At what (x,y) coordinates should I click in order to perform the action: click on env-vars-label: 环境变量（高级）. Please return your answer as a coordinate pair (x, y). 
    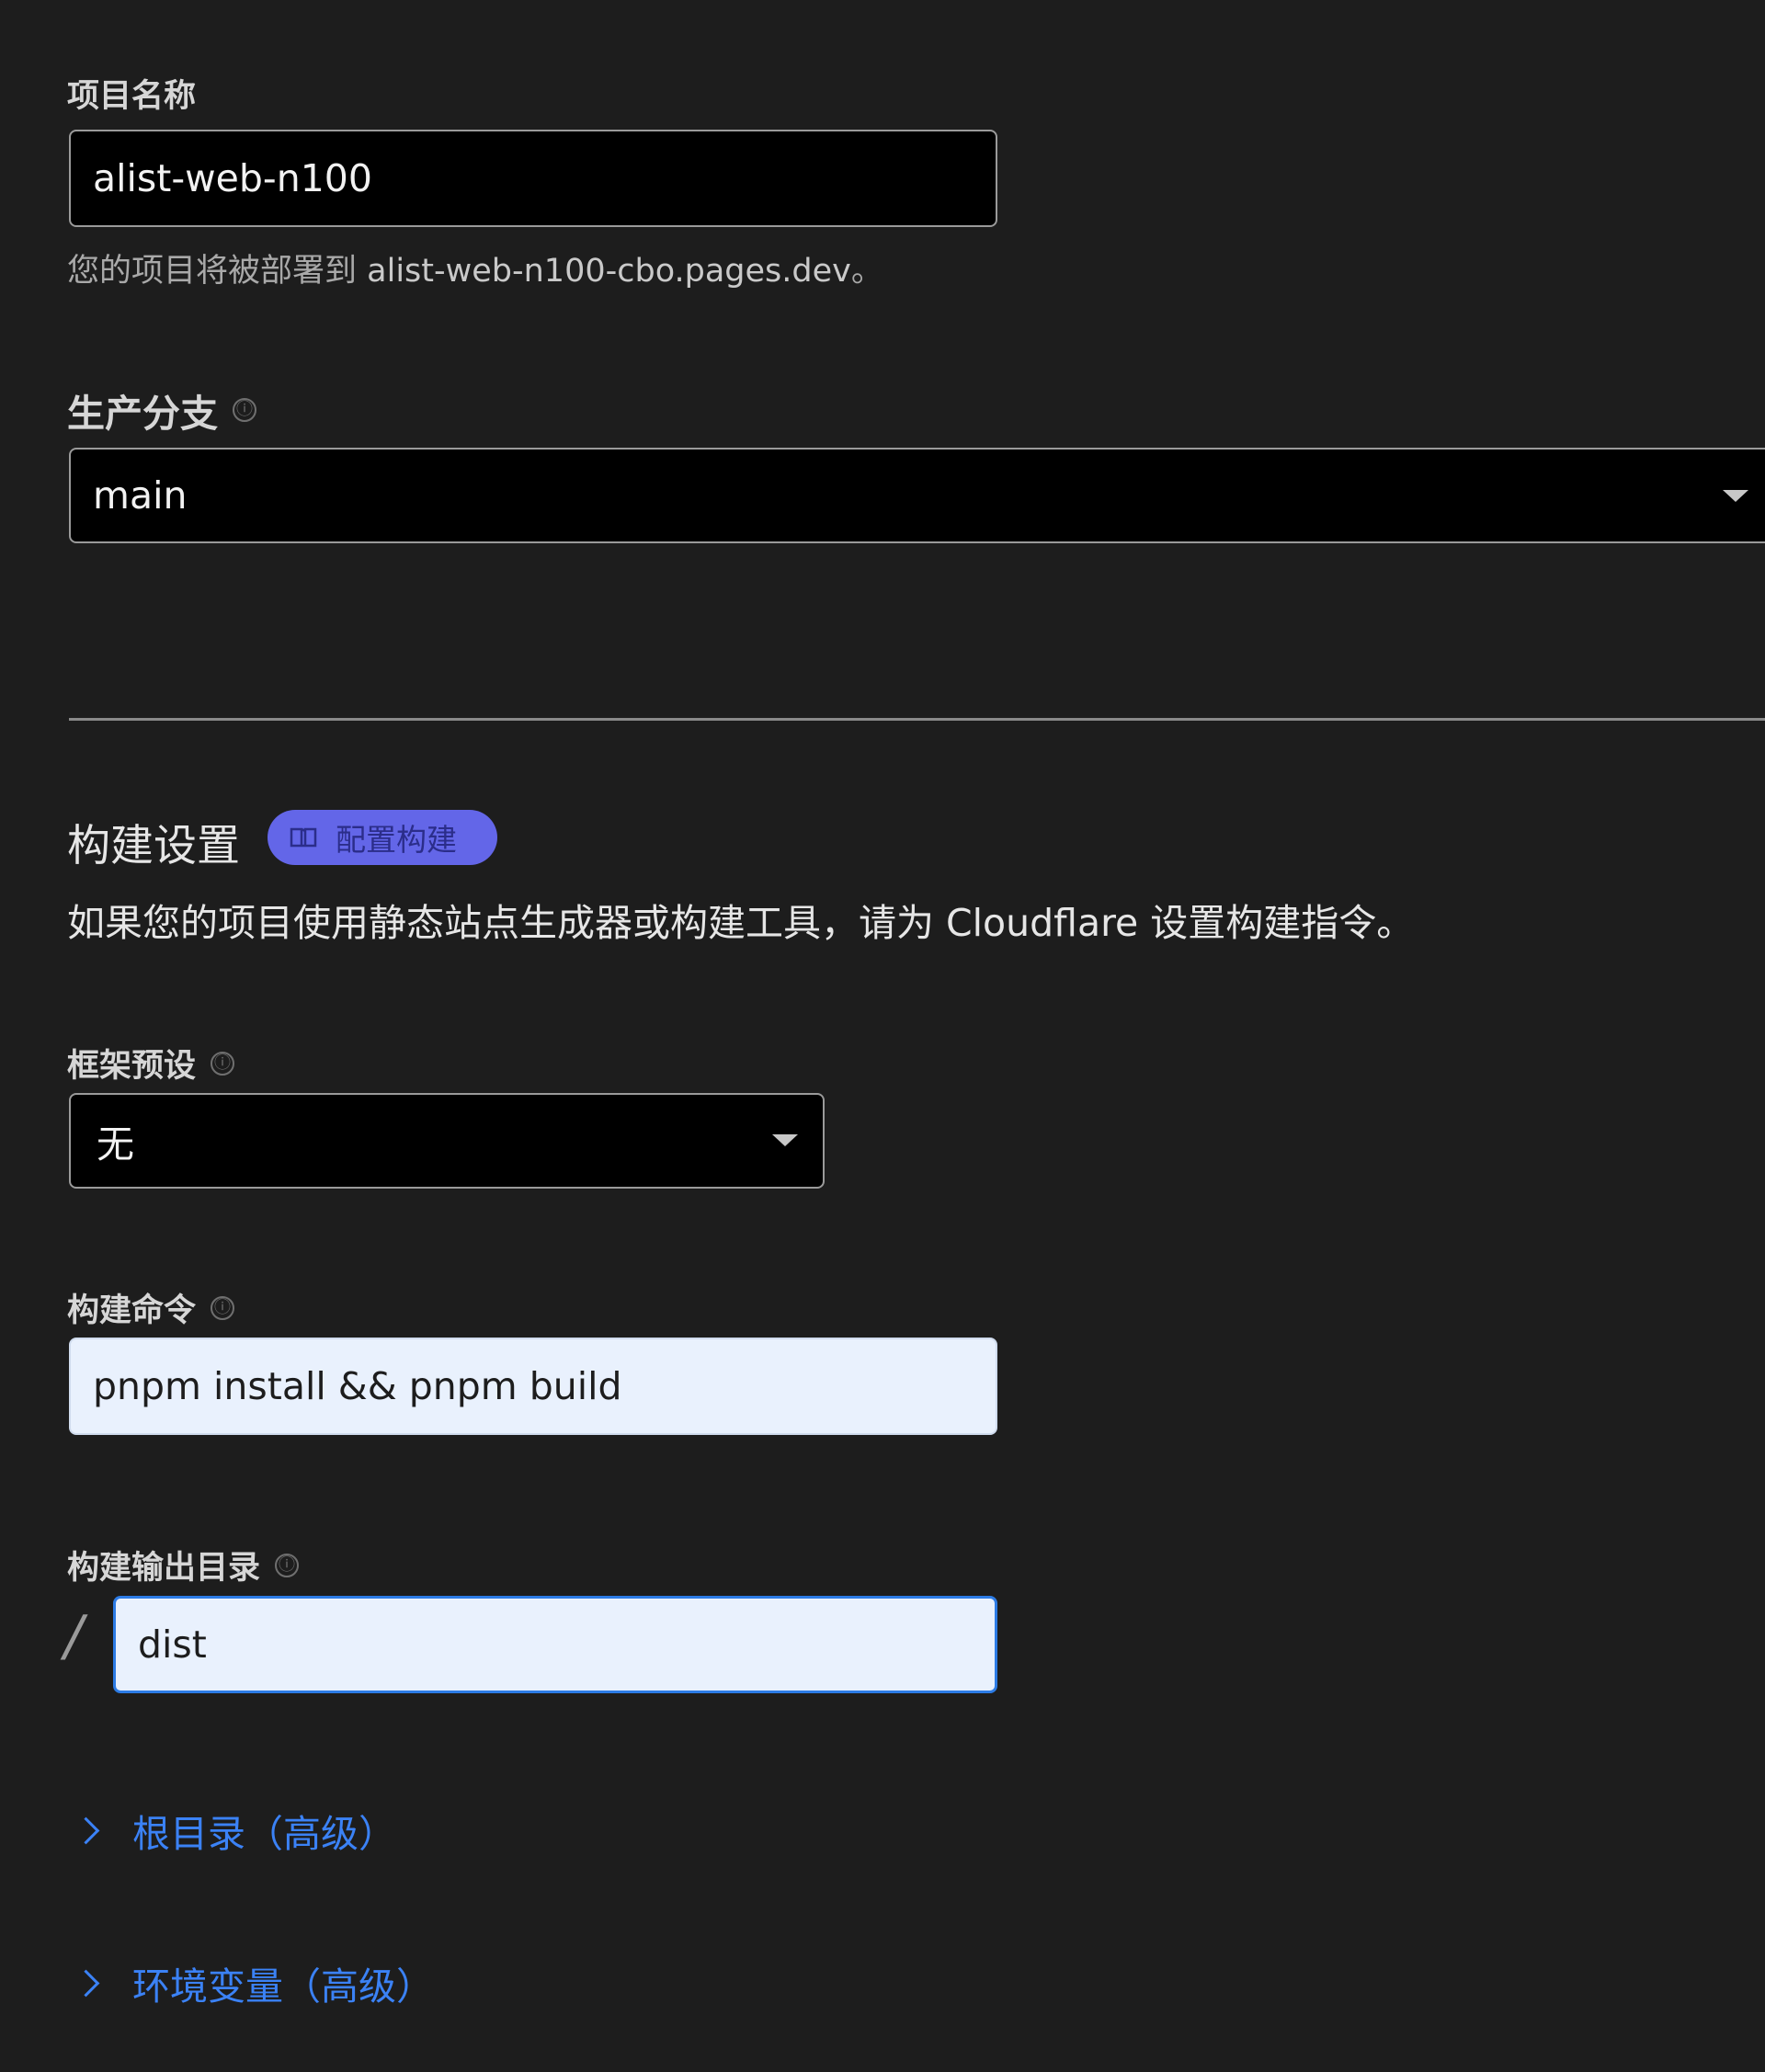
    Looking at the image, I should click on (283, 1986).